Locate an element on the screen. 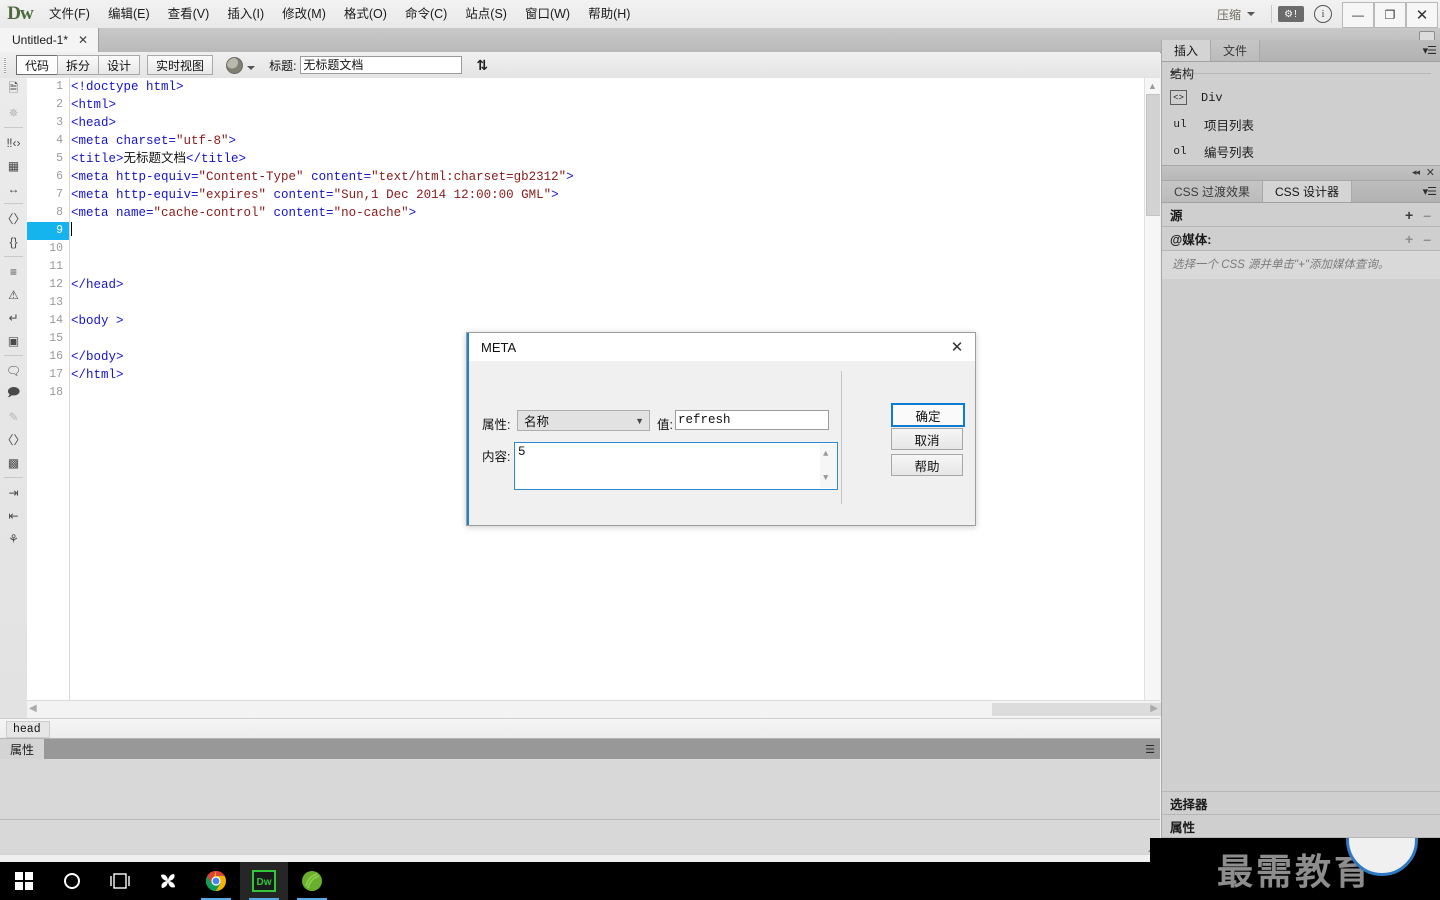  apply-comment-icon: 🗨 is located at coordinates (13, 370).